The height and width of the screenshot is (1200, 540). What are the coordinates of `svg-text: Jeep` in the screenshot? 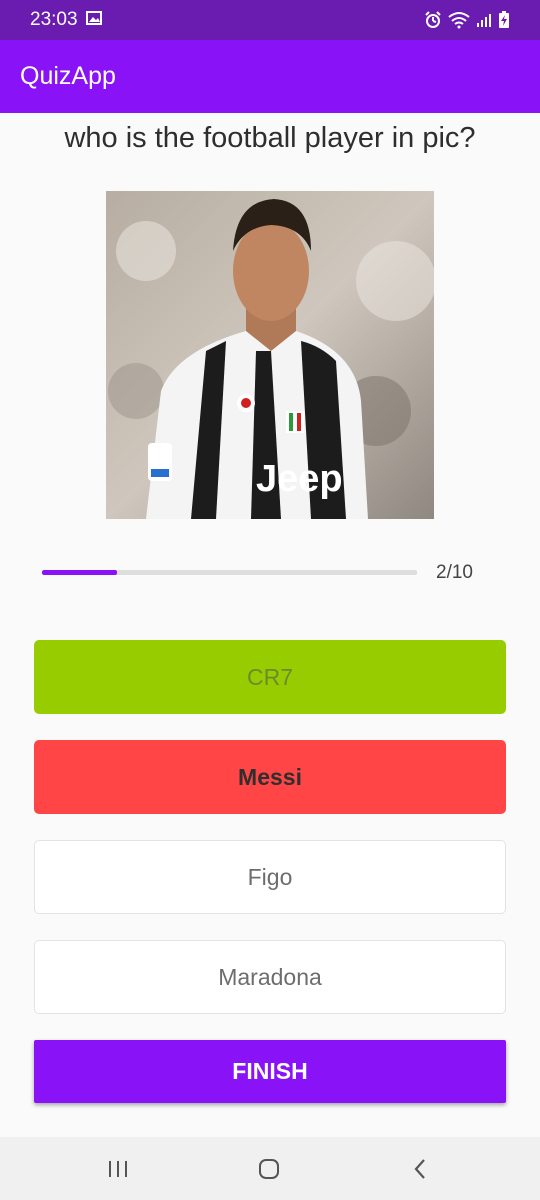 It's located at (299, 479).